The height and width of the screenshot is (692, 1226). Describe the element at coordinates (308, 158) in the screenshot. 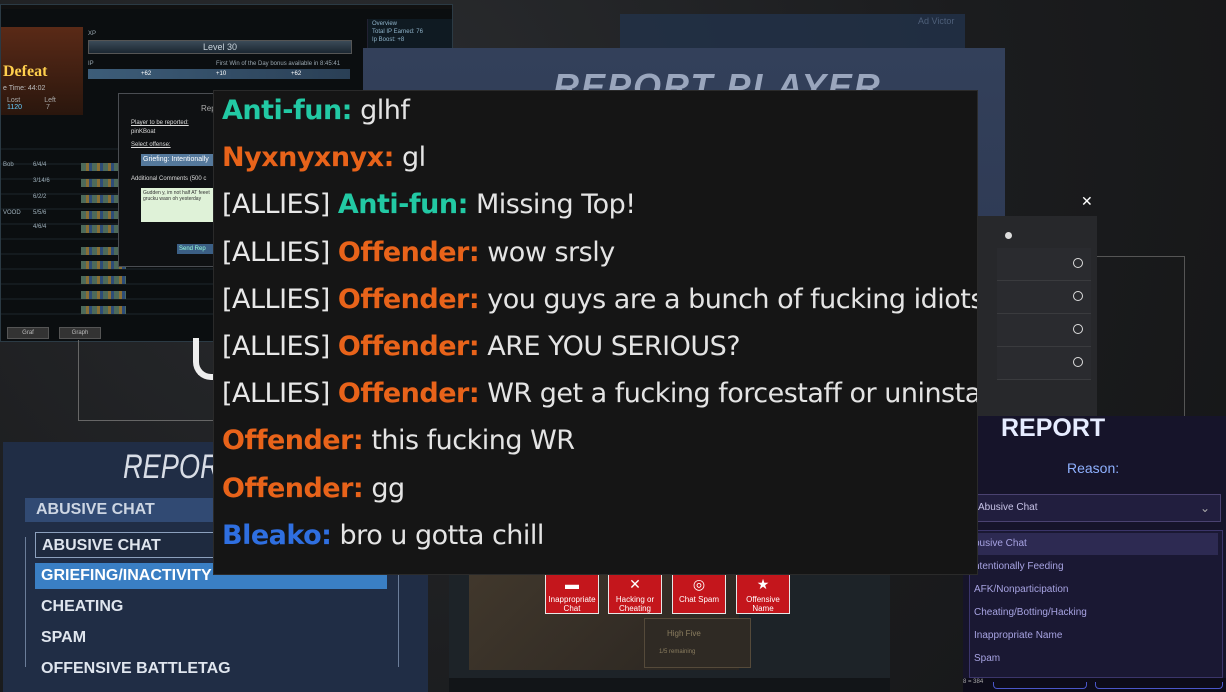

I see `sender-name: Nyxnyxnyx:` at that location.